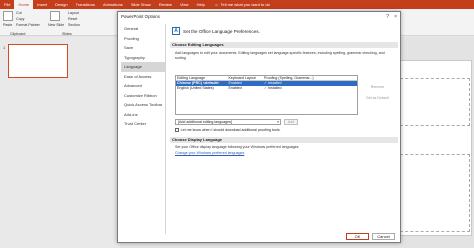 Image resolution: width=474 pixels, height=248 pixels. What do you see at coordinates (387, 17) in the screenshot?
I see `help-icon: ?` at bounding box center [387, 17].